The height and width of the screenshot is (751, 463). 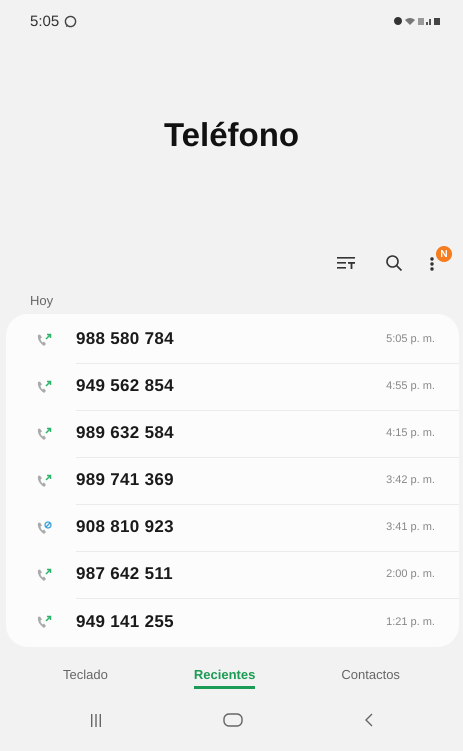 What do you see at coordinates (125, 339) in the screenshot?
I see `phone-number: 988 580 784` at bounding box center [125, 339].